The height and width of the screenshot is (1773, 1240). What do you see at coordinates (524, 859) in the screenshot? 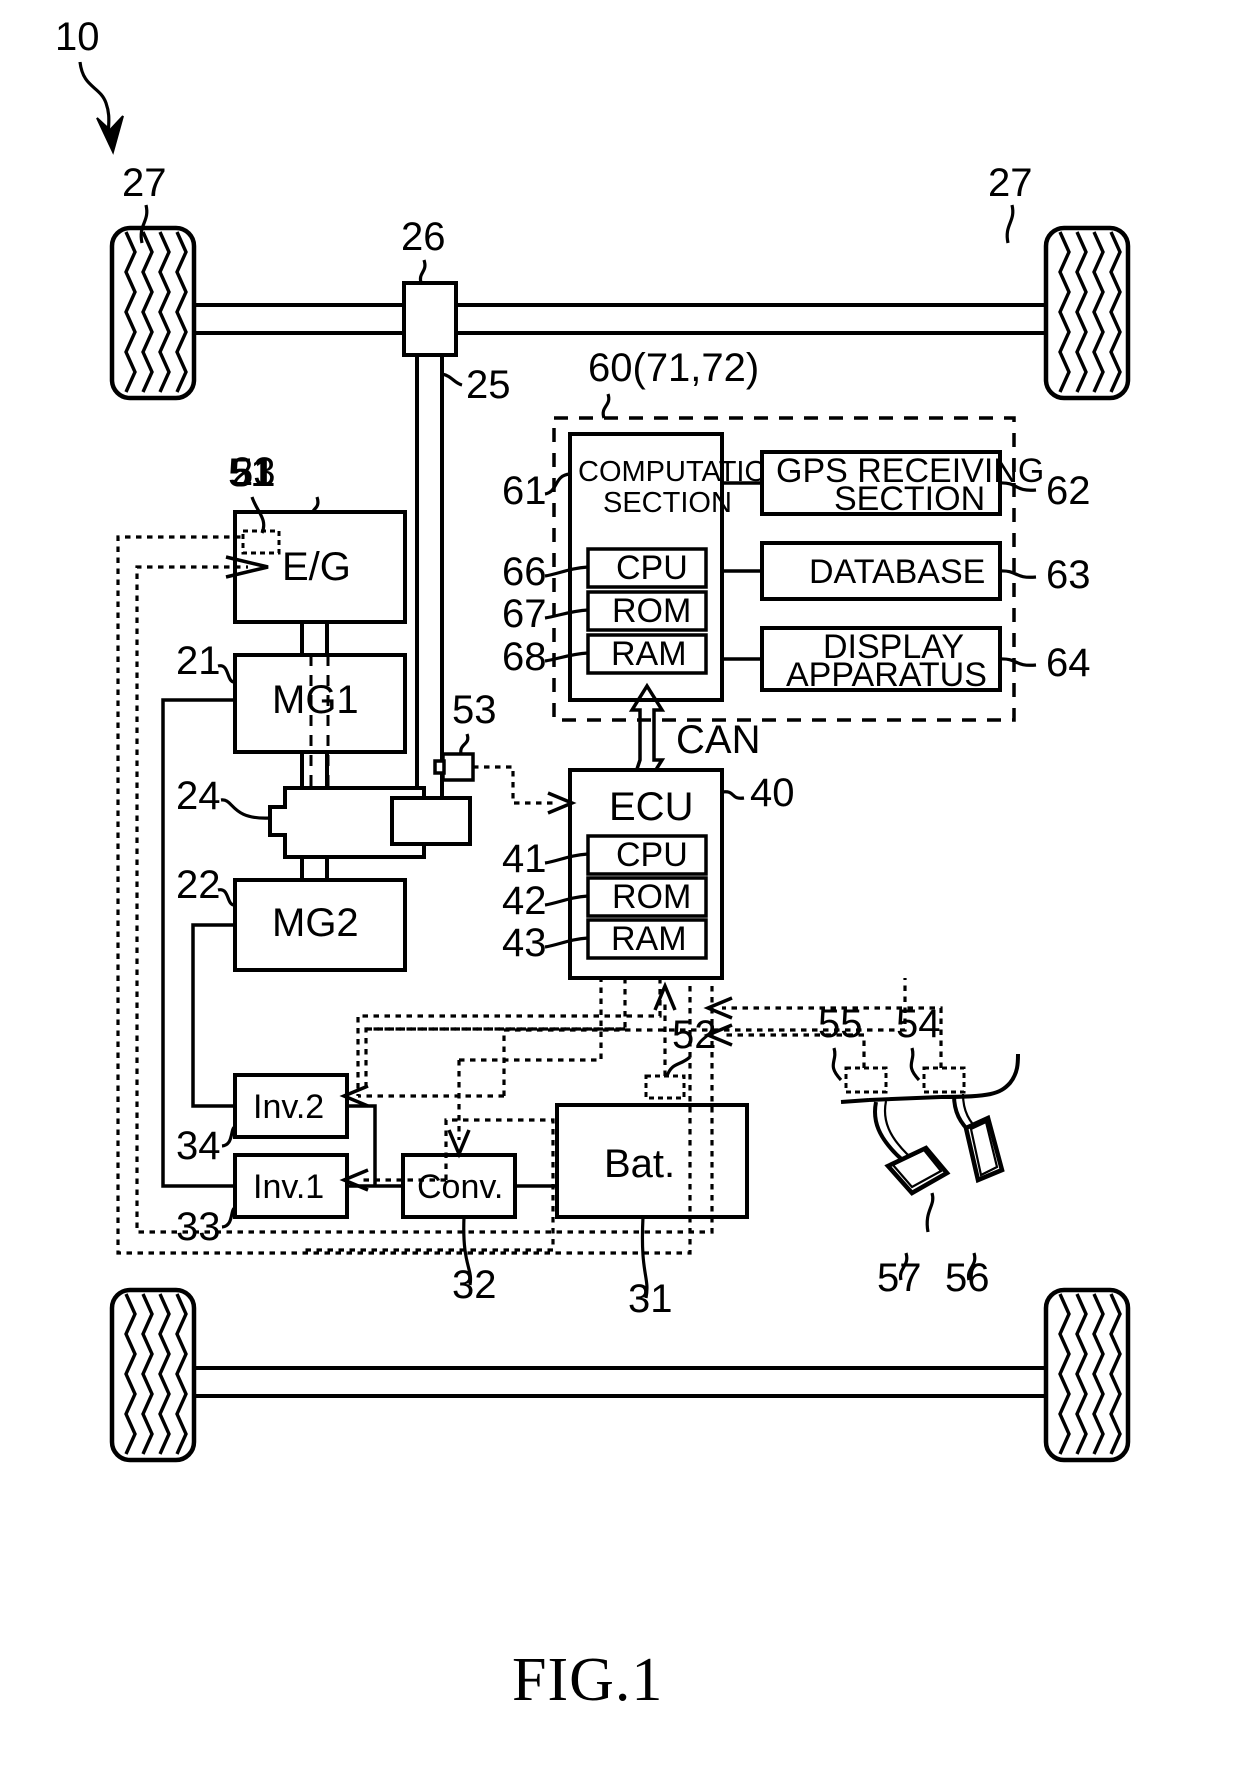
I see `ecu-cpu-ref: 41` at bounding box center [524, 859].